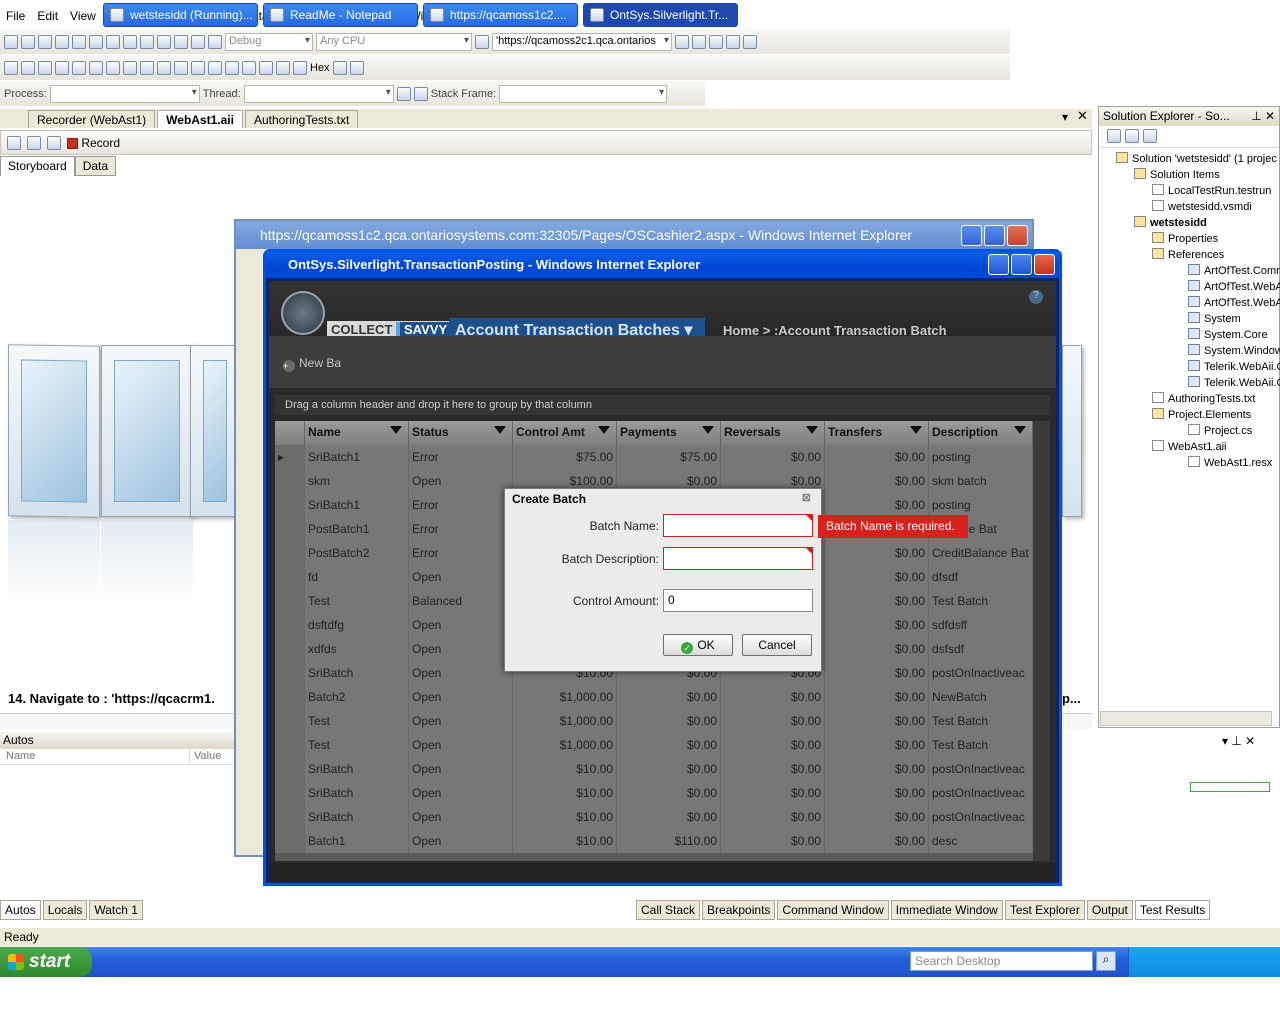  Describe the element at coordinates (1234, 350) in the screenshot. I see `tree-item: System.Windows.` at that location.